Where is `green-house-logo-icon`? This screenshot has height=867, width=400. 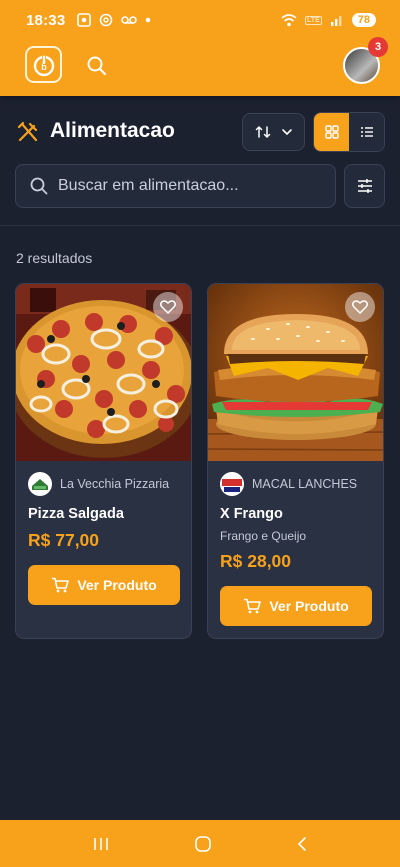 green-house-logo-icon is located at coordinates (40, 484).